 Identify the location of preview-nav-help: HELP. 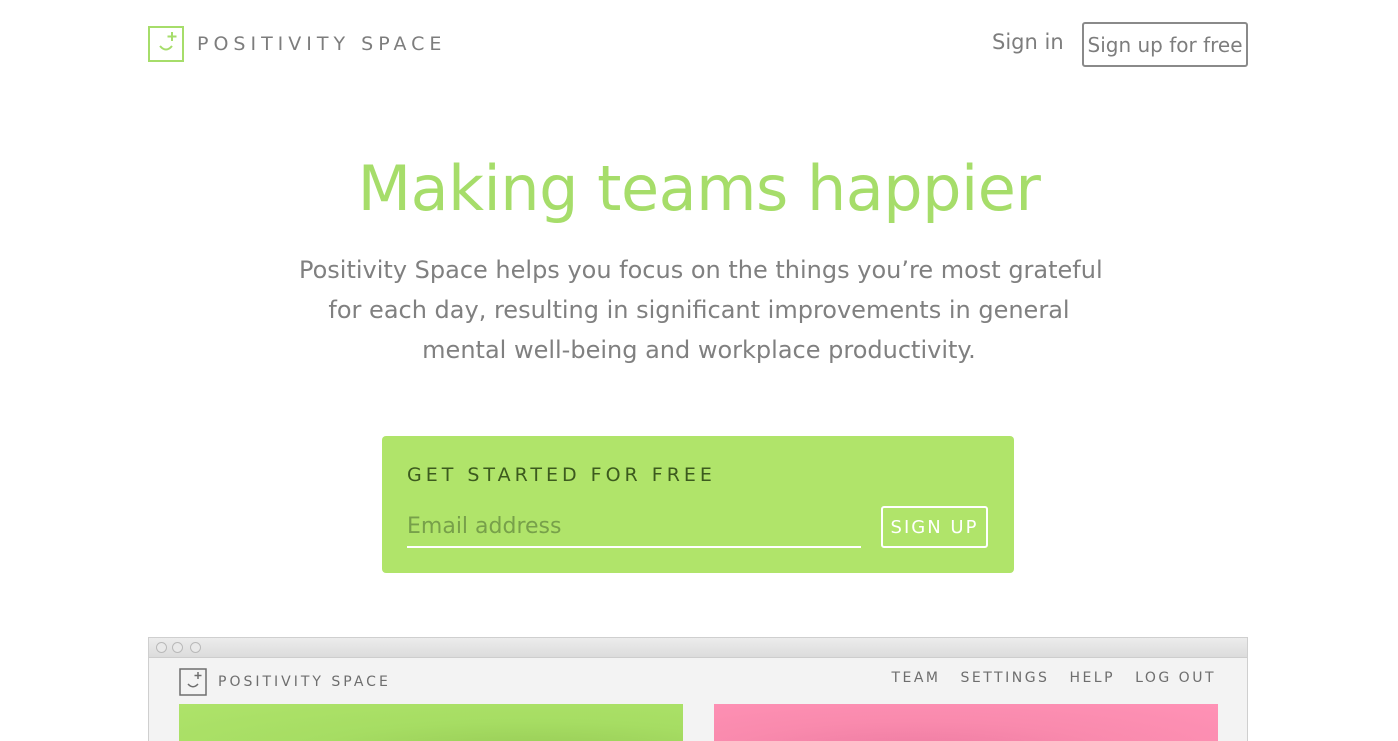
(1092, 678).